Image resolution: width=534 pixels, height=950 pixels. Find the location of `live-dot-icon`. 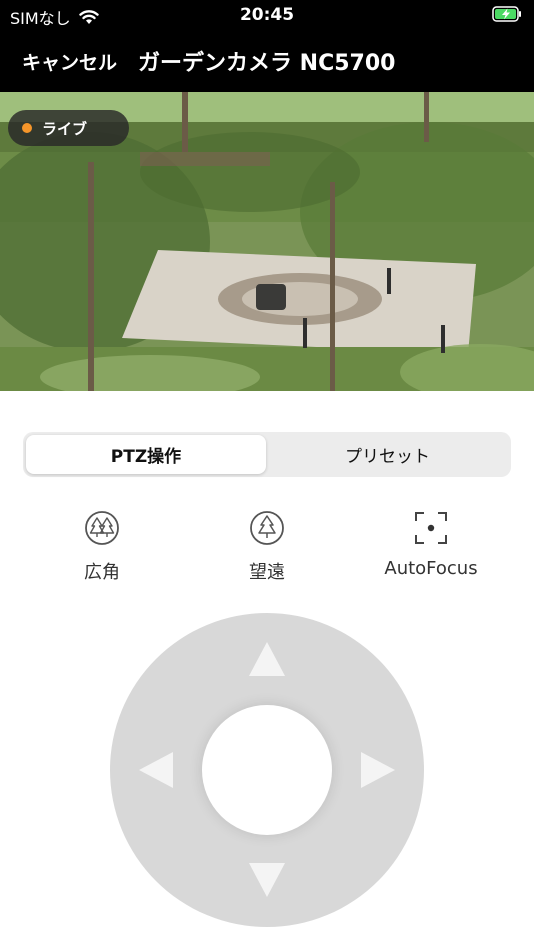

live-dot-icon is located at coordinates (27, 128).